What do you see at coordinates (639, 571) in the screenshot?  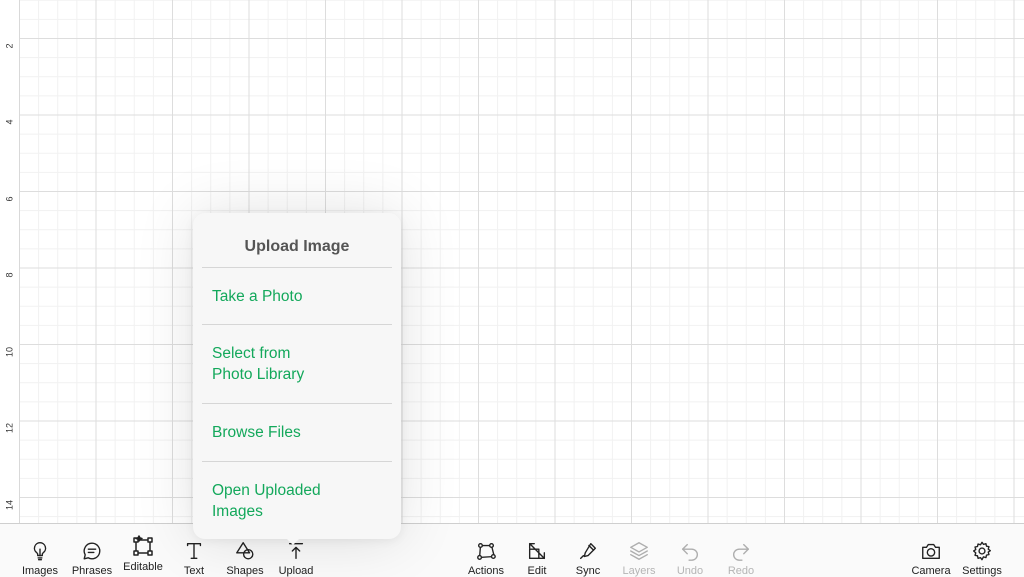 I see `layers-label: Layers` at bounding box center [639, 571].